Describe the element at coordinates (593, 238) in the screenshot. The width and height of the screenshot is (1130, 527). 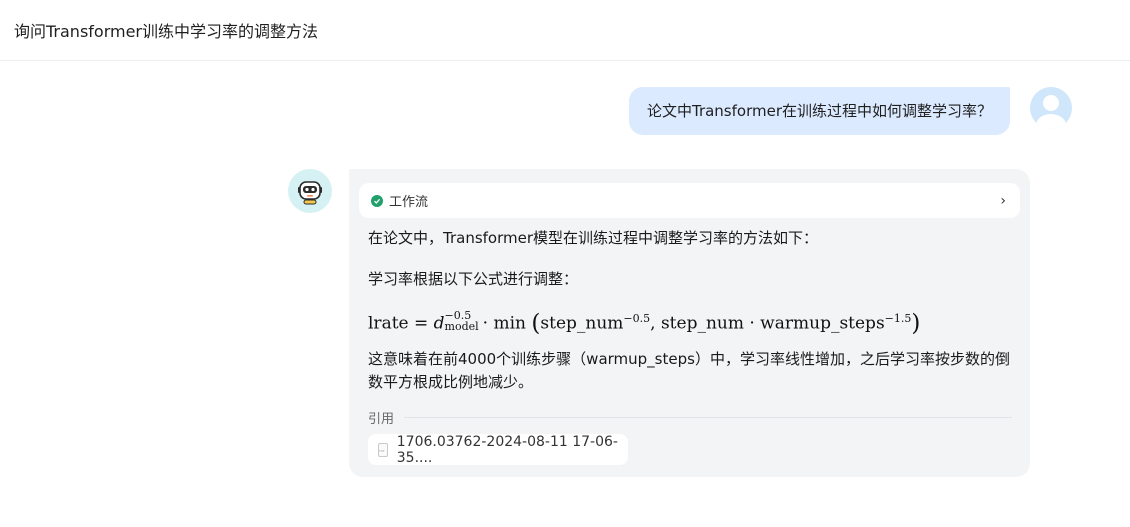
I see `answer-intro: 在论文中，Transformer模型在训练过程中调整学习率的方法如下：` at that location.